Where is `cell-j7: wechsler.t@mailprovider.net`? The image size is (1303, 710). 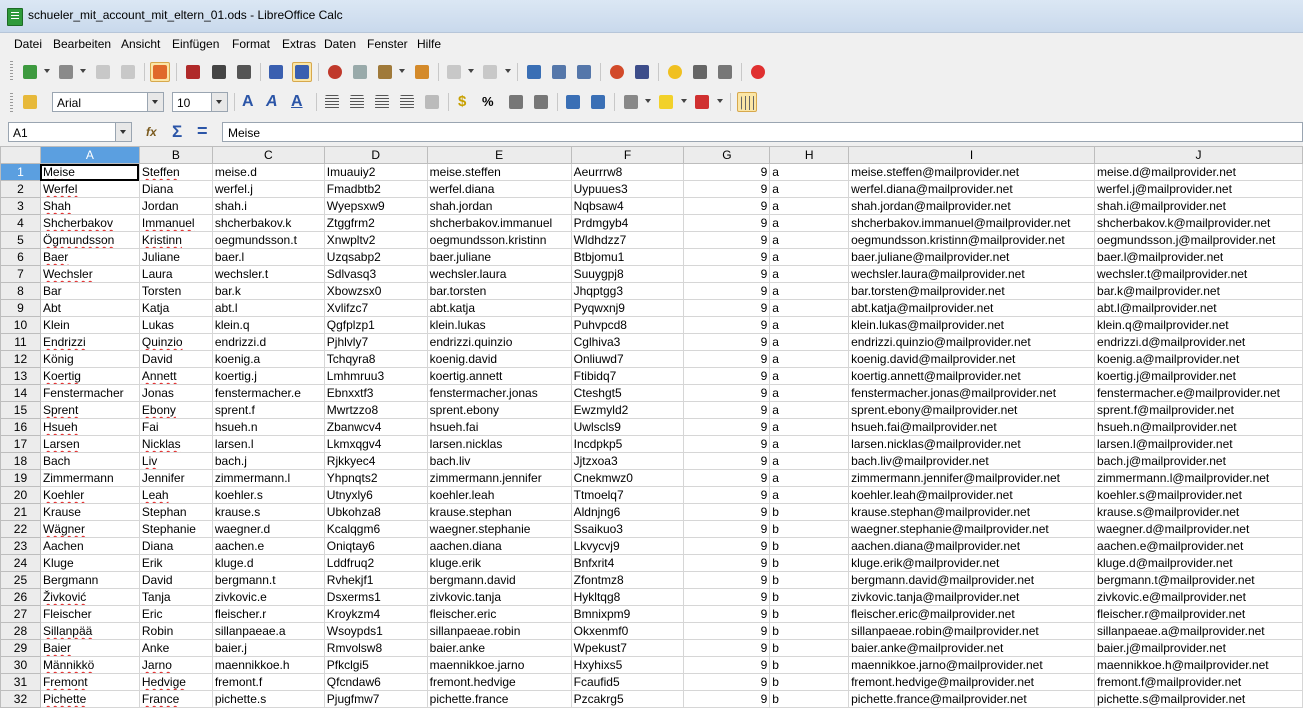
cell-j7: wechsler.t@mailprovider.net is located at coordinates (1198, 274).